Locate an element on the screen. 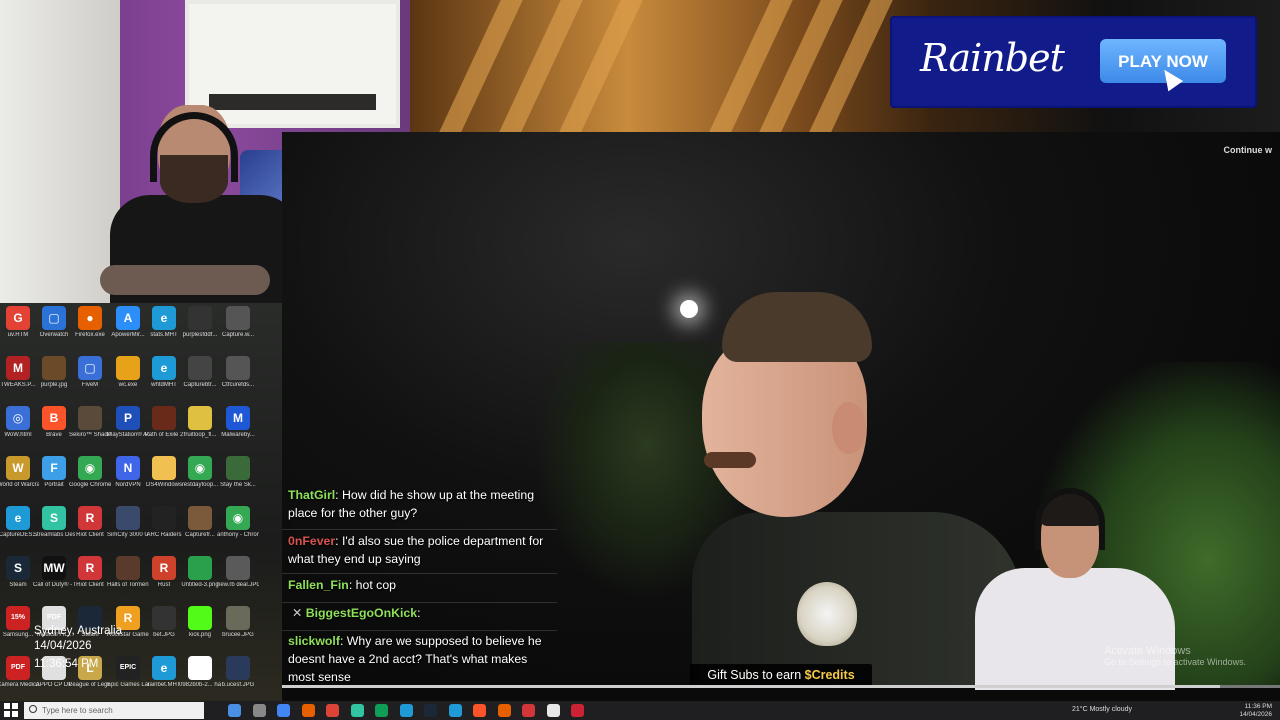 The image size is (1280, 720). chat-username: ThatGirl is located at coordinates (311, 495).